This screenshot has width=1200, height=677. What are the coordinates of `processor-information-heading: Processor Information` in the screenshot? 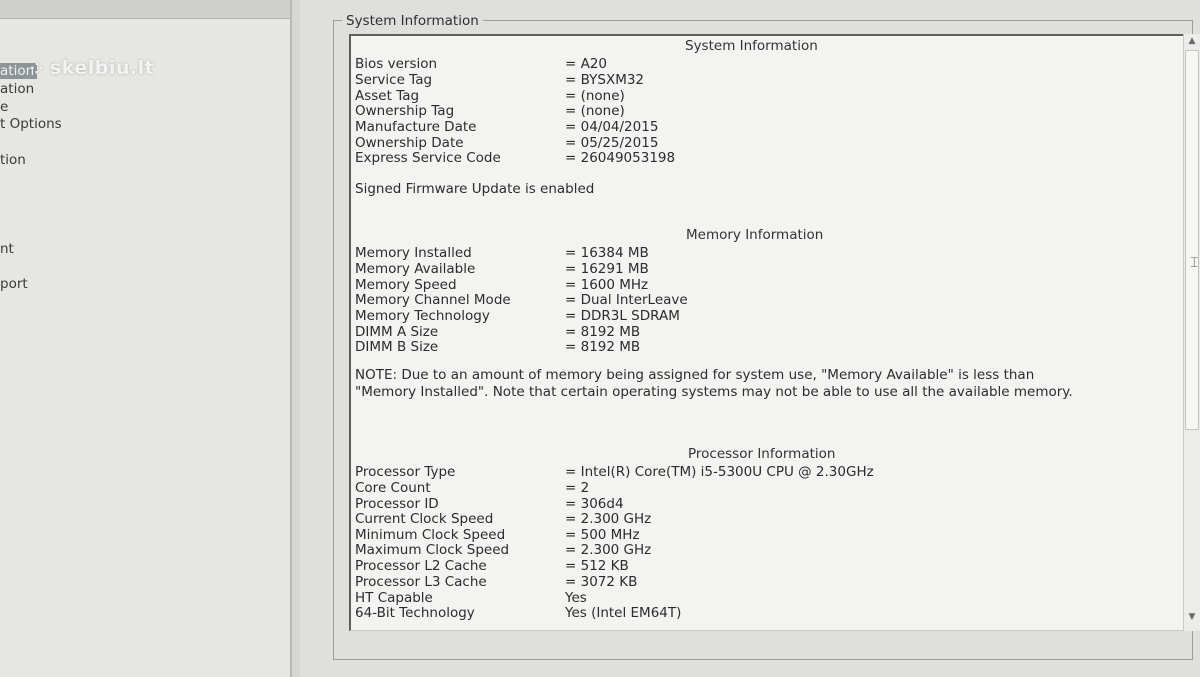 It's located at (762, 454).